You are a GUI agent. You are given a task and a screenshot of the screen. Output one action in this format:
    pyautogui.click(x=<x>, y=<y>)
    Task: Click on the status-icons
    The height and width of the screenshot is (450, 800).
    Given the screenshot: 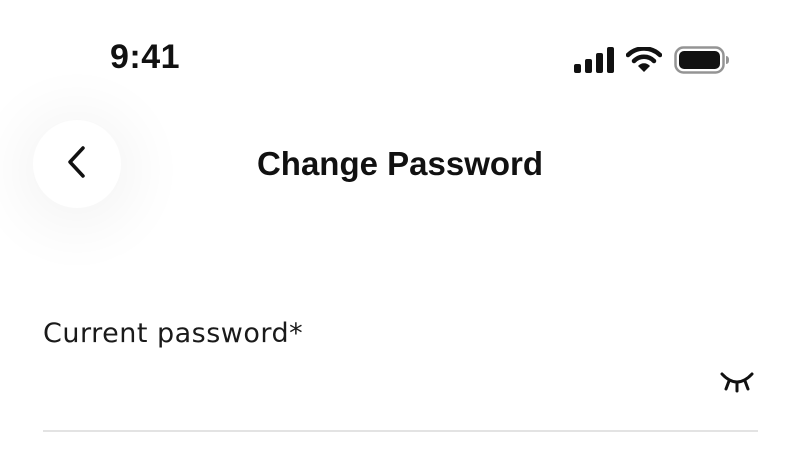 What is the action you would take?
    pyautogui.click(x=652, y=60)
    